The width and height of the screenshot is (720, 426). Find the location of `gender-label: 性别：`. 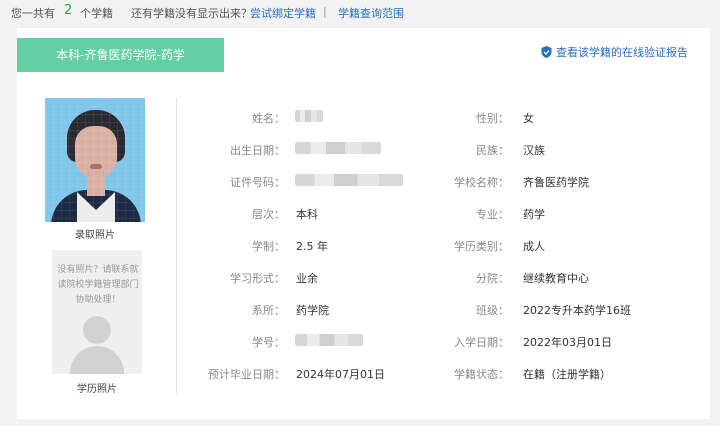

gender-label: 性别： is located at coordinates (492, 118).